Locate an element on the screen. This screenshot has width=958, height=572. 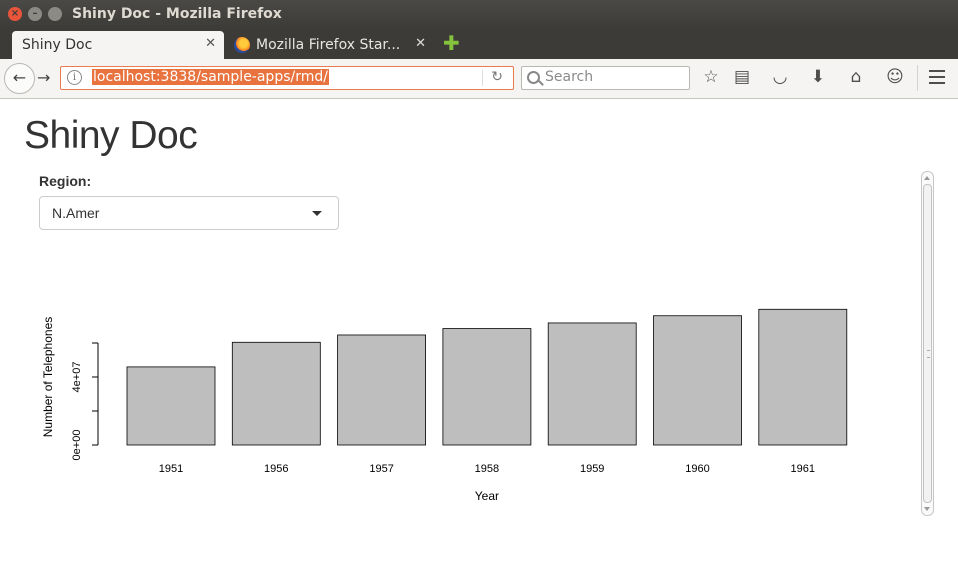
y-tick-label: 0e+00 is located at coordinates (77, 445).